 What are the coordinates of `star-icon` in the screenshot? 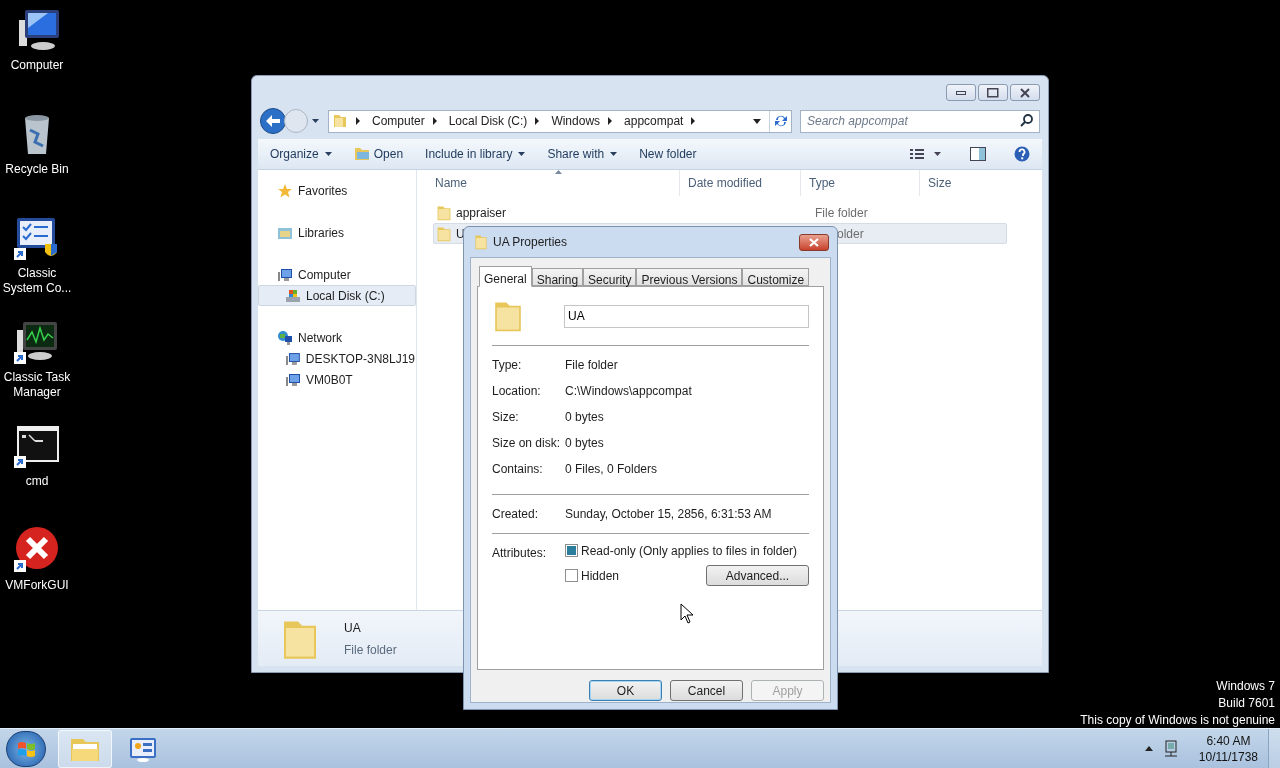 It's located at (285, 190).